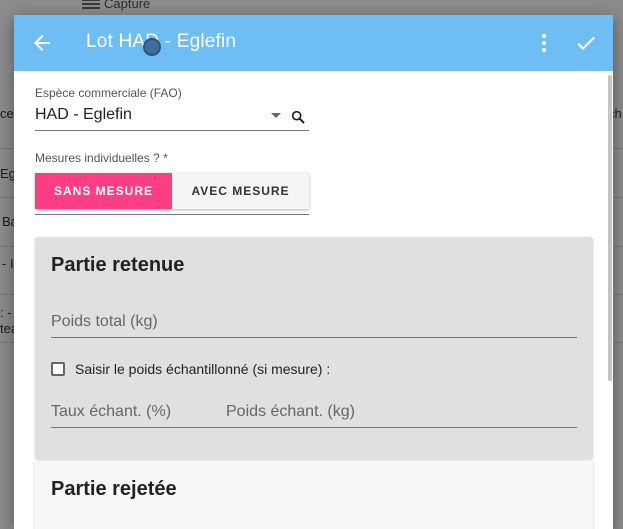  I want to click on sample-weight-checkbox, so click(58, 369).